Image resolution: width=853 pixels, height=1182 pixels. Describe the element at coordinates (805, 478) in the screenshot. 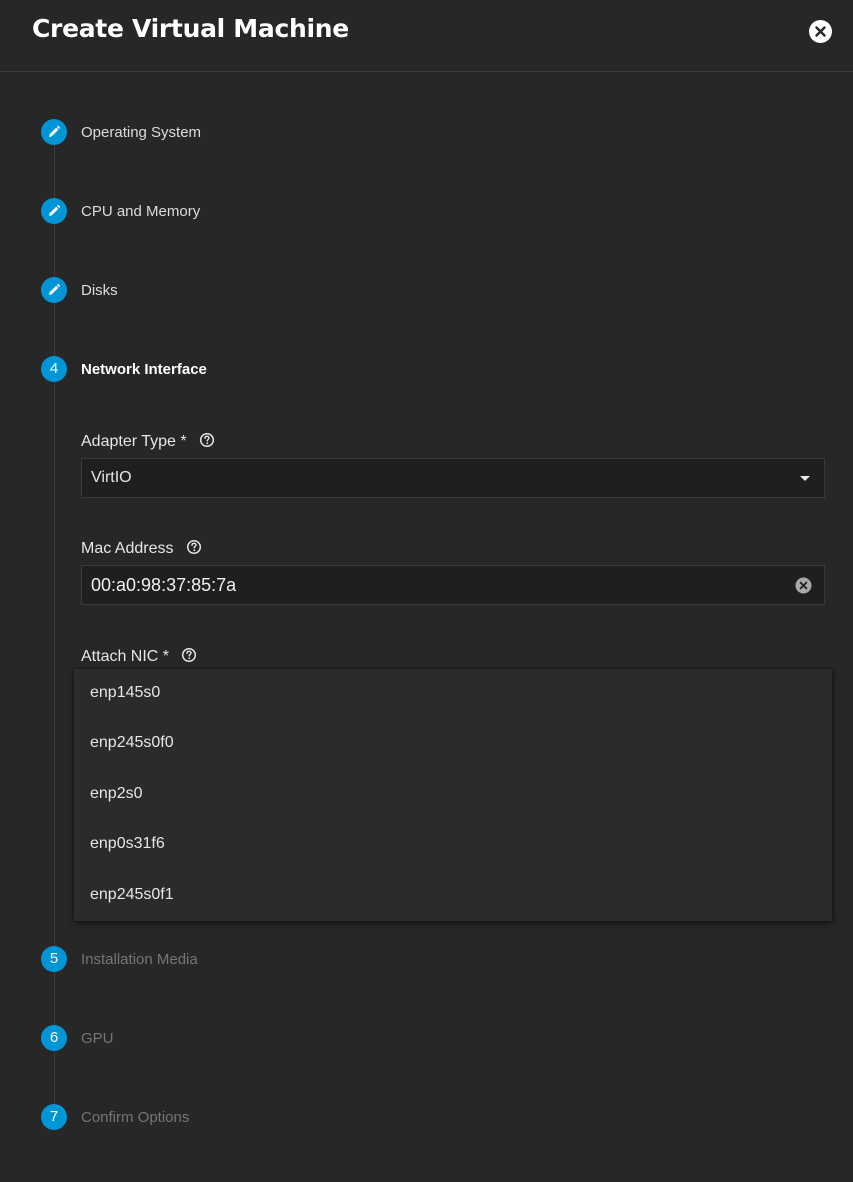

I see `chevron-down-icon` at that location.